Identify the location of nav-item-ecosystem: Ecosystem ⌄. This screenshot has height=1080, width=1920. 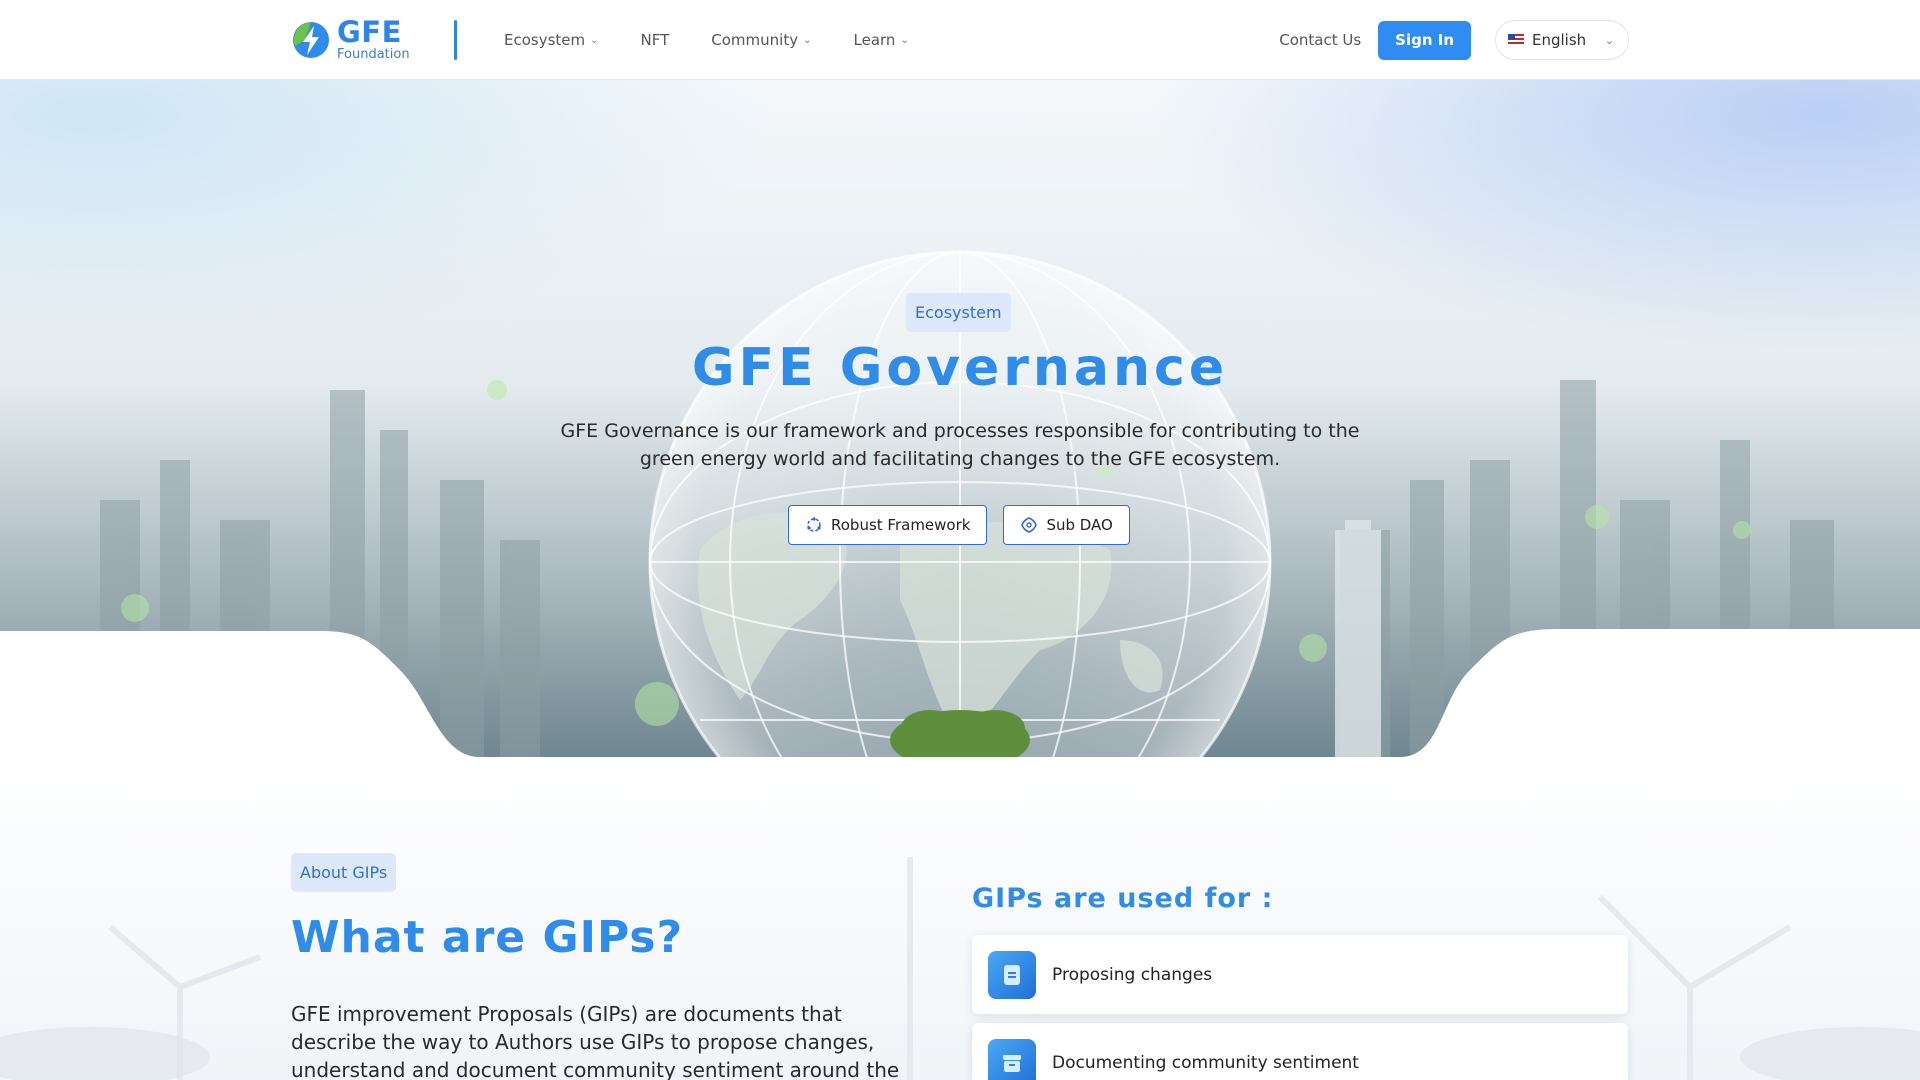
(551, 40).